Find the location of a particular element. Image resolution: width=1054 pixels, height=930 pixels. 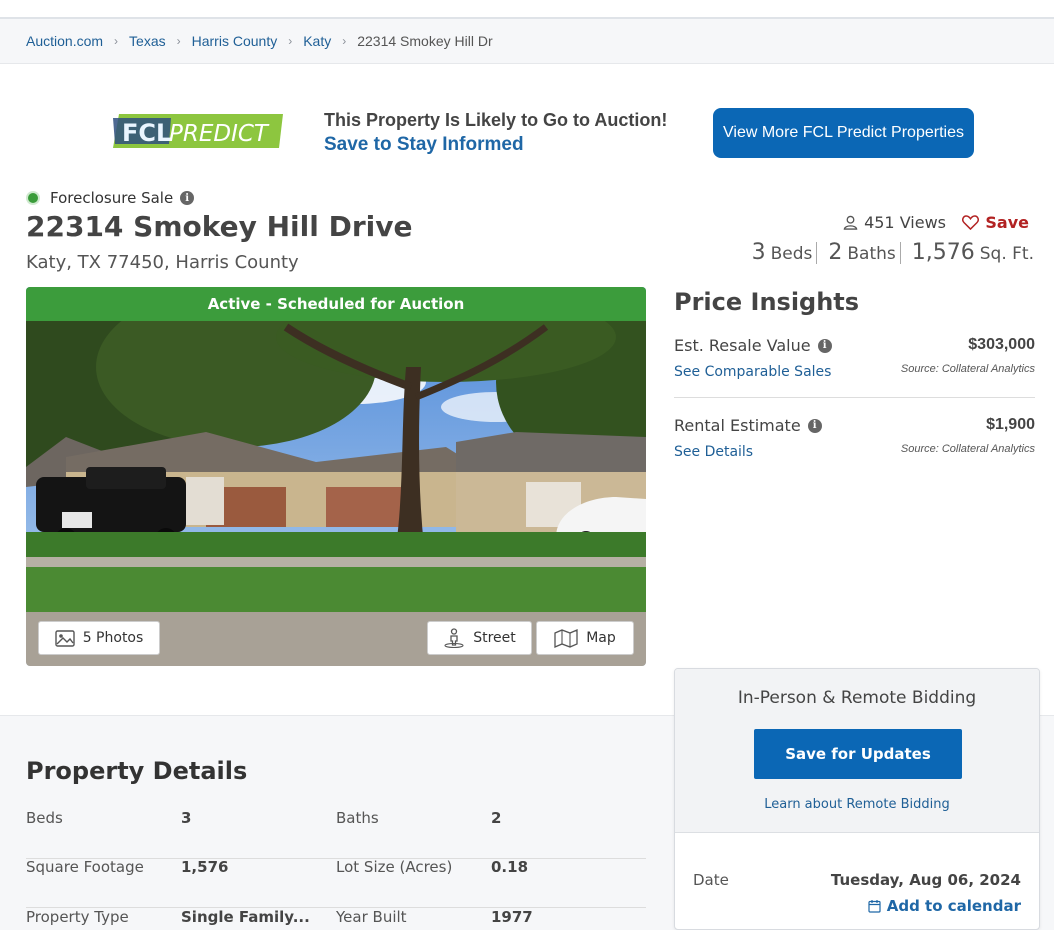

view-count-label: 451 Views is located at coordinates (905, 222).